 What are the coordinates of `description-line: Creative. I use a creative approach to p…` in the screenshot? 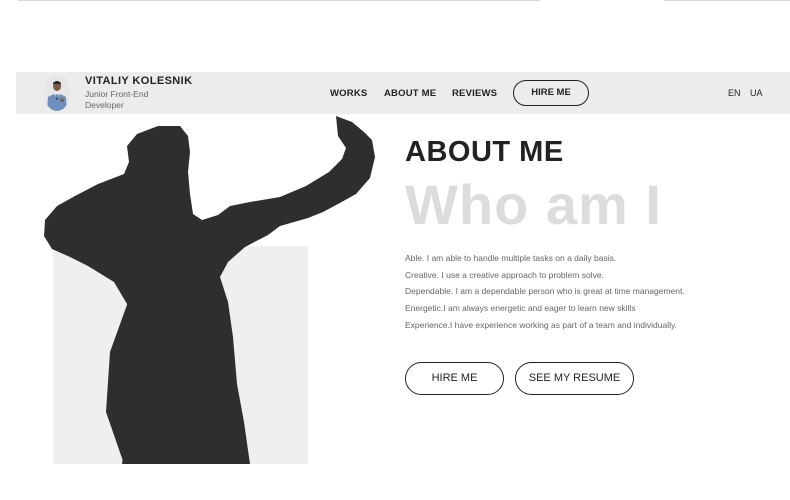 It's located at (504, 274).